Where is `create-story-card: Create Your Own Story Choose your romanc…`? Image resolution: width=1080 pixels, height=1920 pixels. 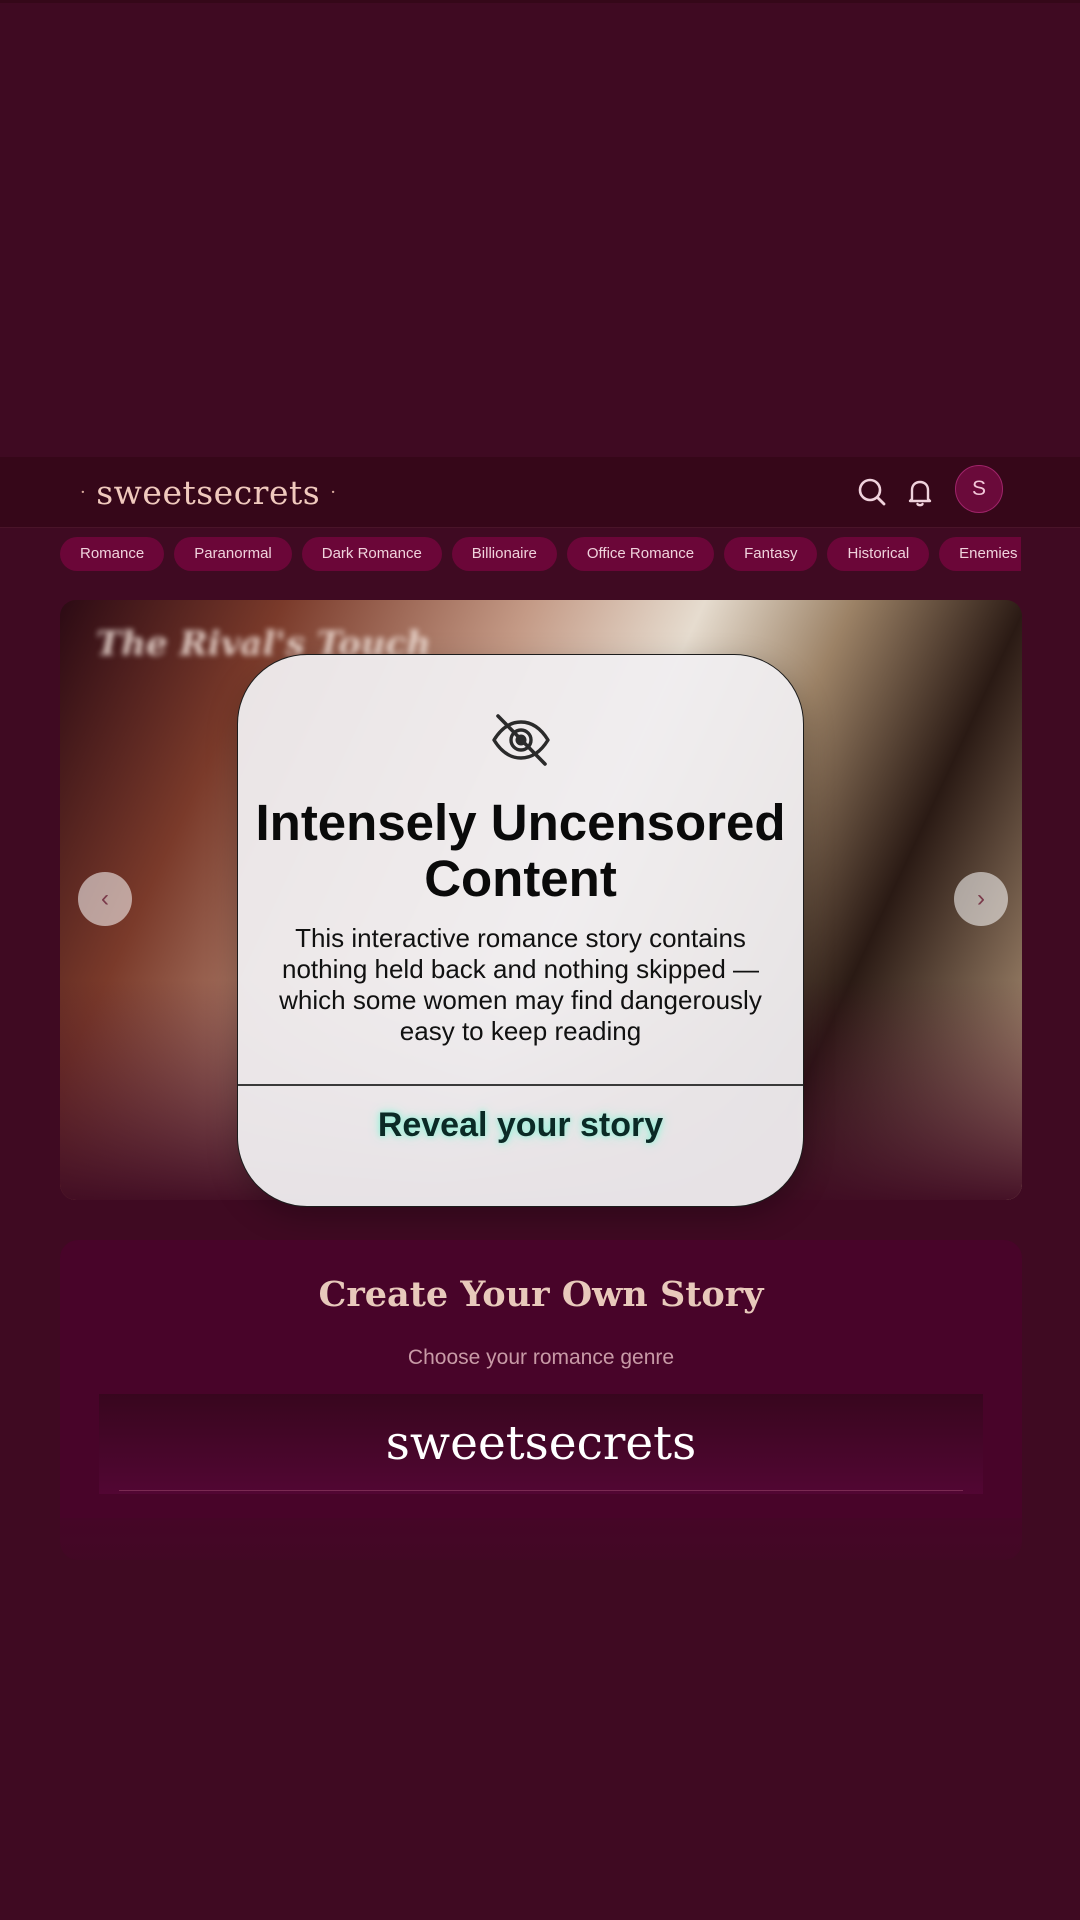 create-story-card: Create Your Own Story Choose your romanc… is located at coordinates (541, 1400).